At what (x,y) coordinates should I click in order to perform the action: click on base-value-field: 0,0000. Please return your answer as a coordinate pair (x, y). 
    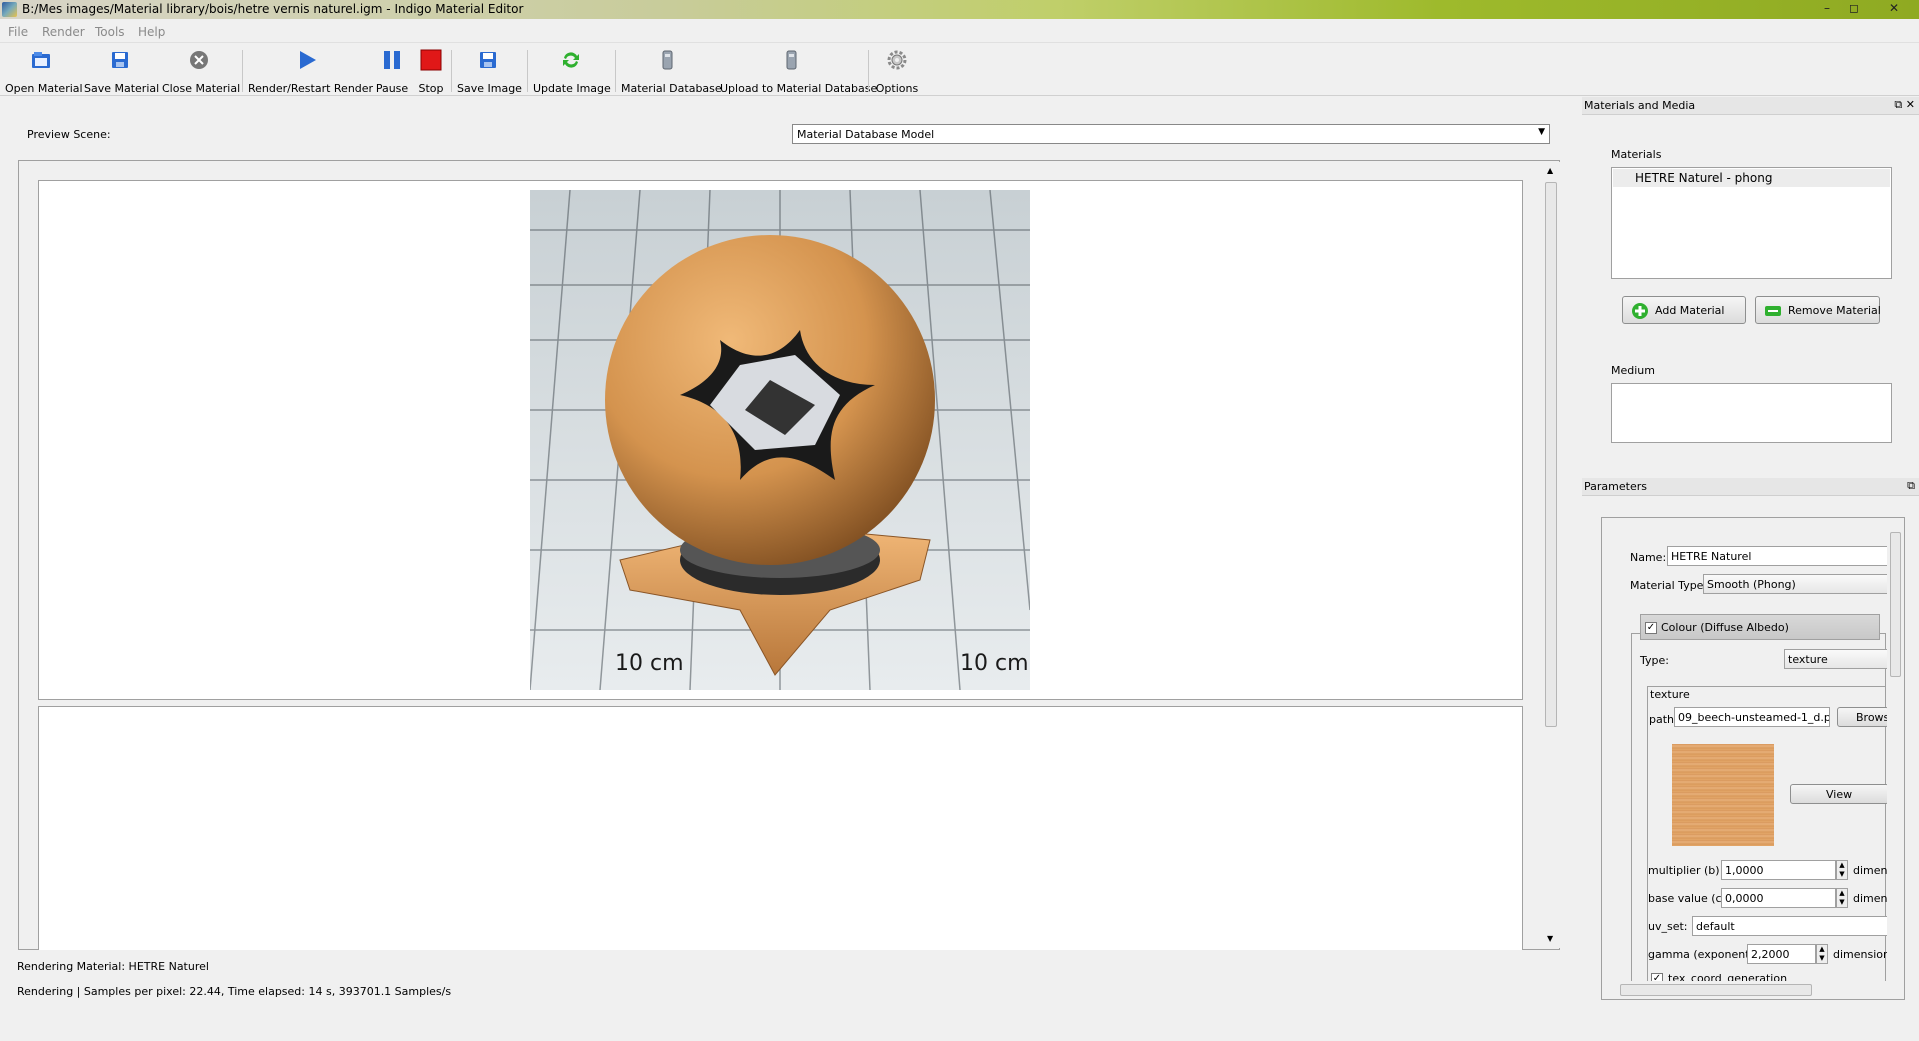
    Looking at the image, I should click on (1778, 898).